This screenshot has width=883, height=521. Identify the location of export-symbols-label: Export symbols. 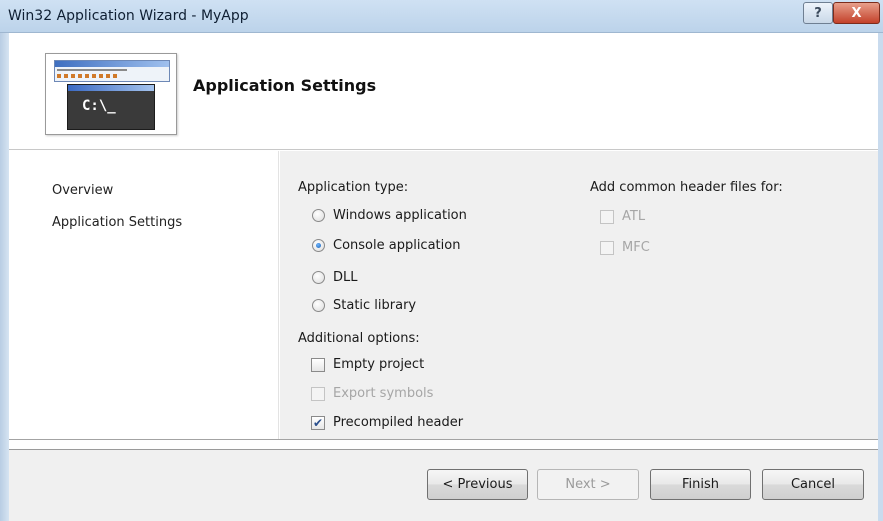
(383, 393).